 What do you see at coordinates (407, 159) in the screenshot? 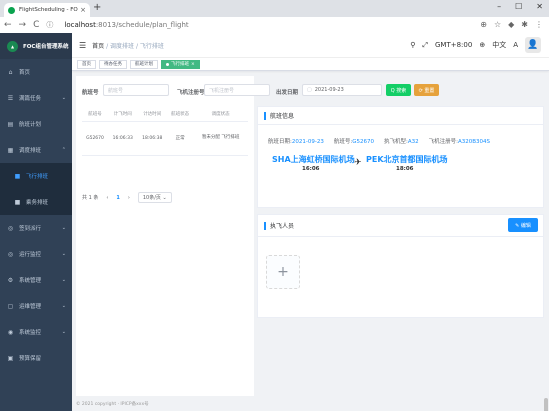
I see `arrival-airport: PEK北京首都国际机场` at bounding box center [407, 159].